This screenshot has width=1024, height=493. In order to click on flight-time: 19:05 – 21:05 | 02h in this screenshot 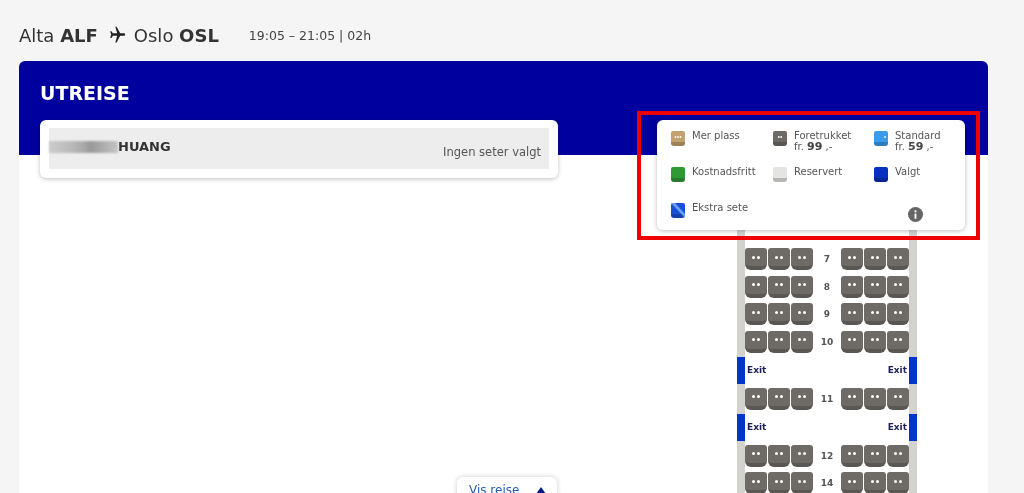, I will do `click(310, 35)`.